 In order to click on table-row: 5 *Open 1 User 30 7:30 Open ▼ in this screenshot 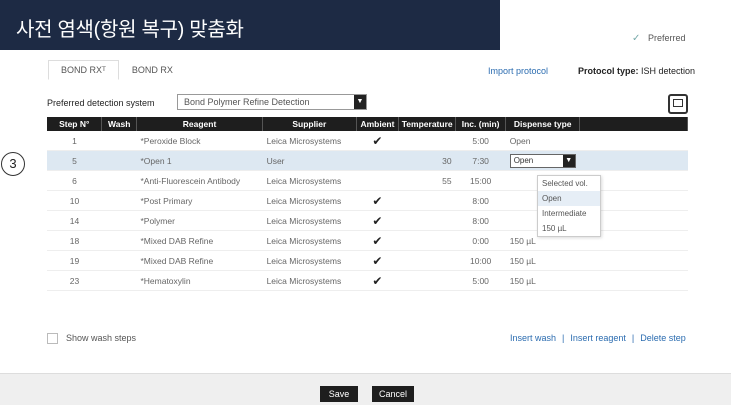, I will do `click(367, 160)`.